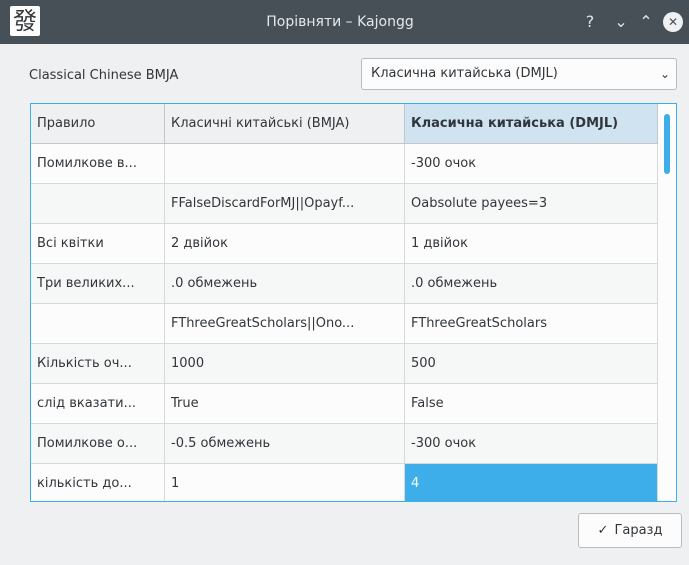 The width and height of the screenshot is (689, 565). I want to click on dmjl-cell: 500, so click(531, 364).